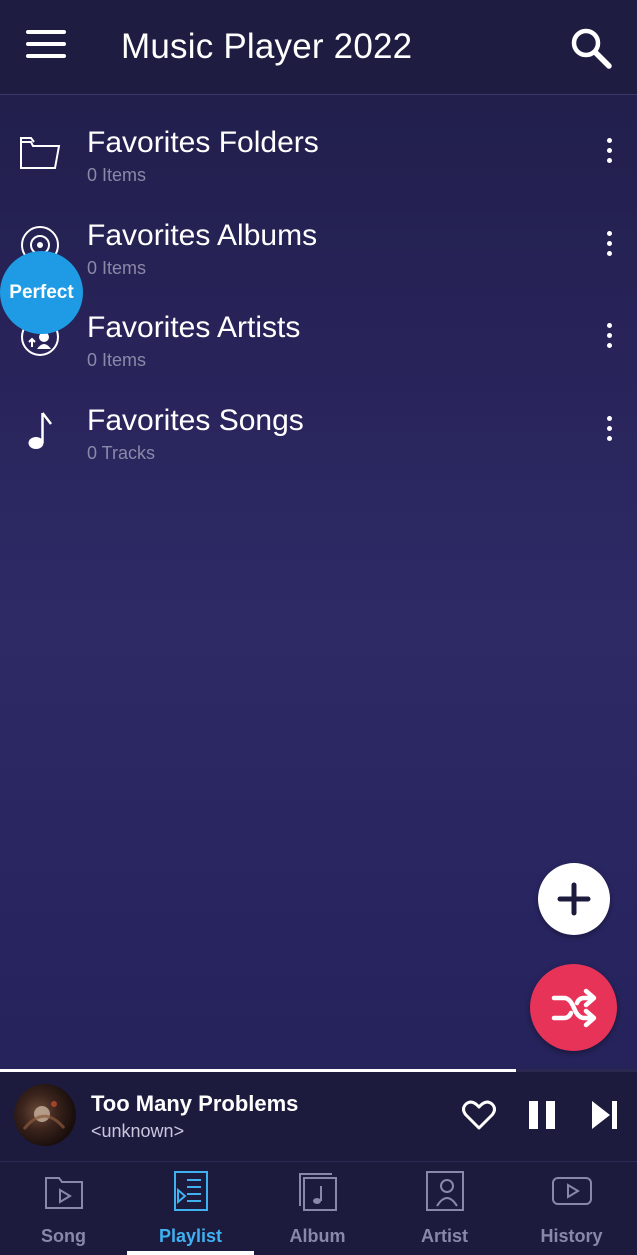 The image size is (637, 1255). I want to click on shuffle-icon, so click(573, 1007).